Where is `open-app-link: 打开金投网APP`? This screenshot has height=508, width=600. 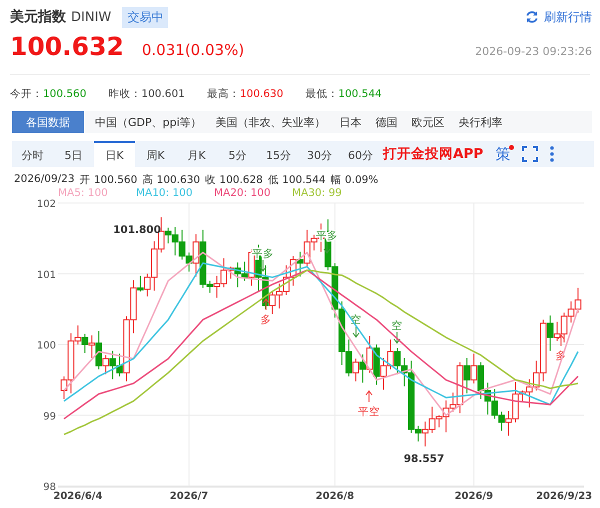 open-app-link: 打开金投网APP is located at coordinates (433, 154).